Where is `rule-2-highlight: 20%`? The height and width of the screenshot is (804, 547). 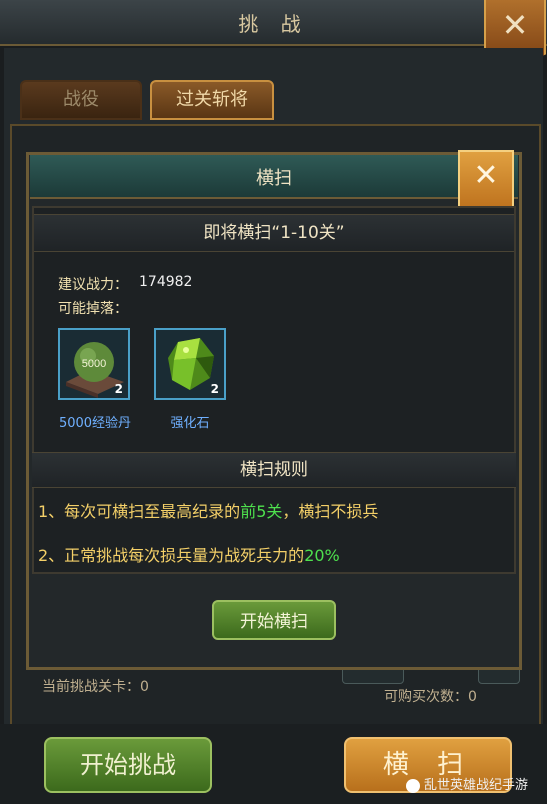
rule-2-highlight: 20% is located at coordinates (322, 555).